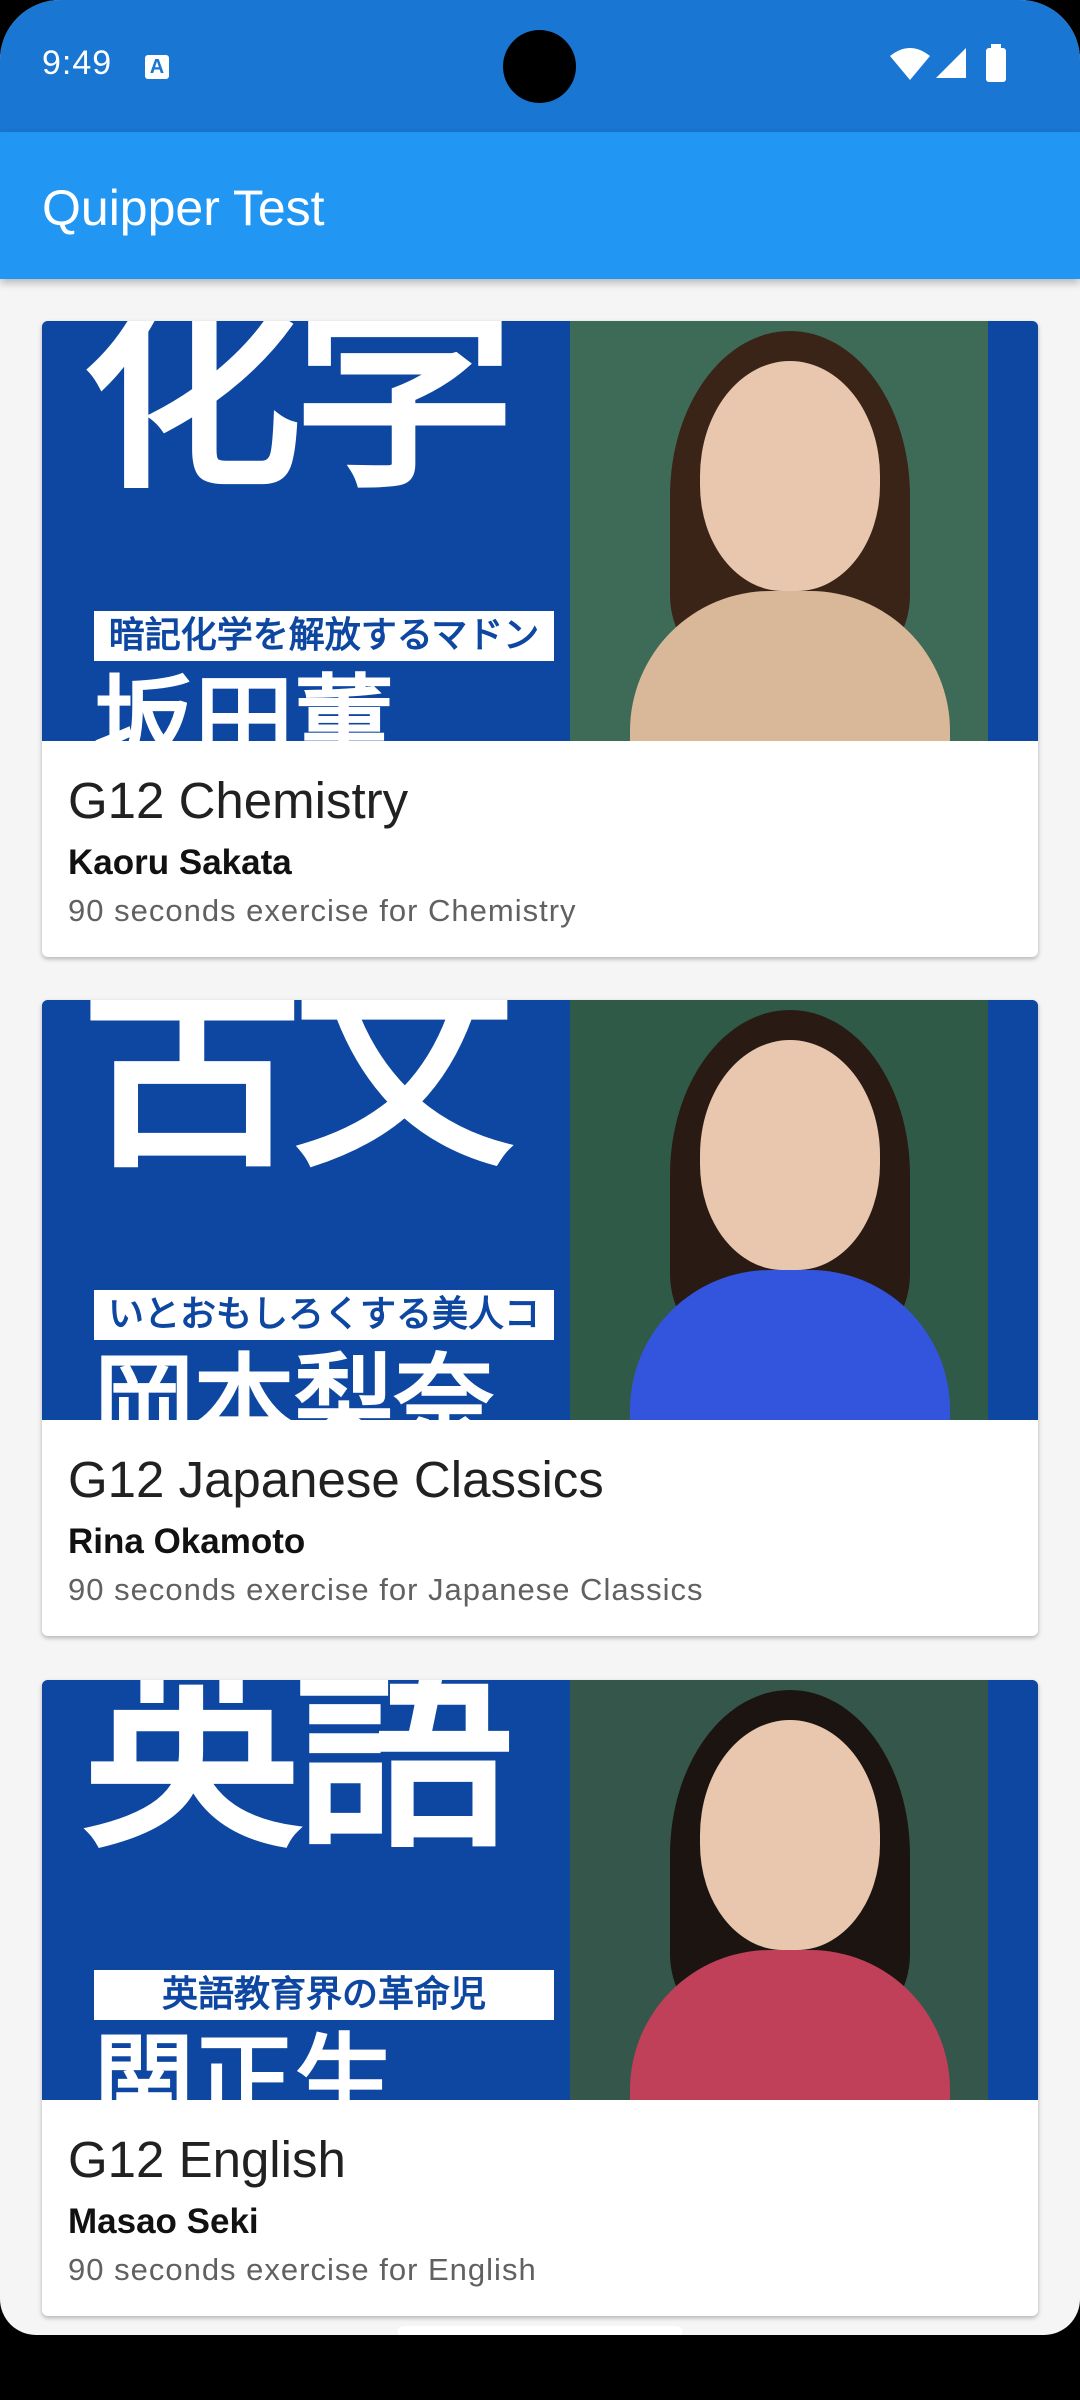  Describe the element at coordinates (540, 205) in the screenshot. I see `app-bar: Quipper Test` at that location.